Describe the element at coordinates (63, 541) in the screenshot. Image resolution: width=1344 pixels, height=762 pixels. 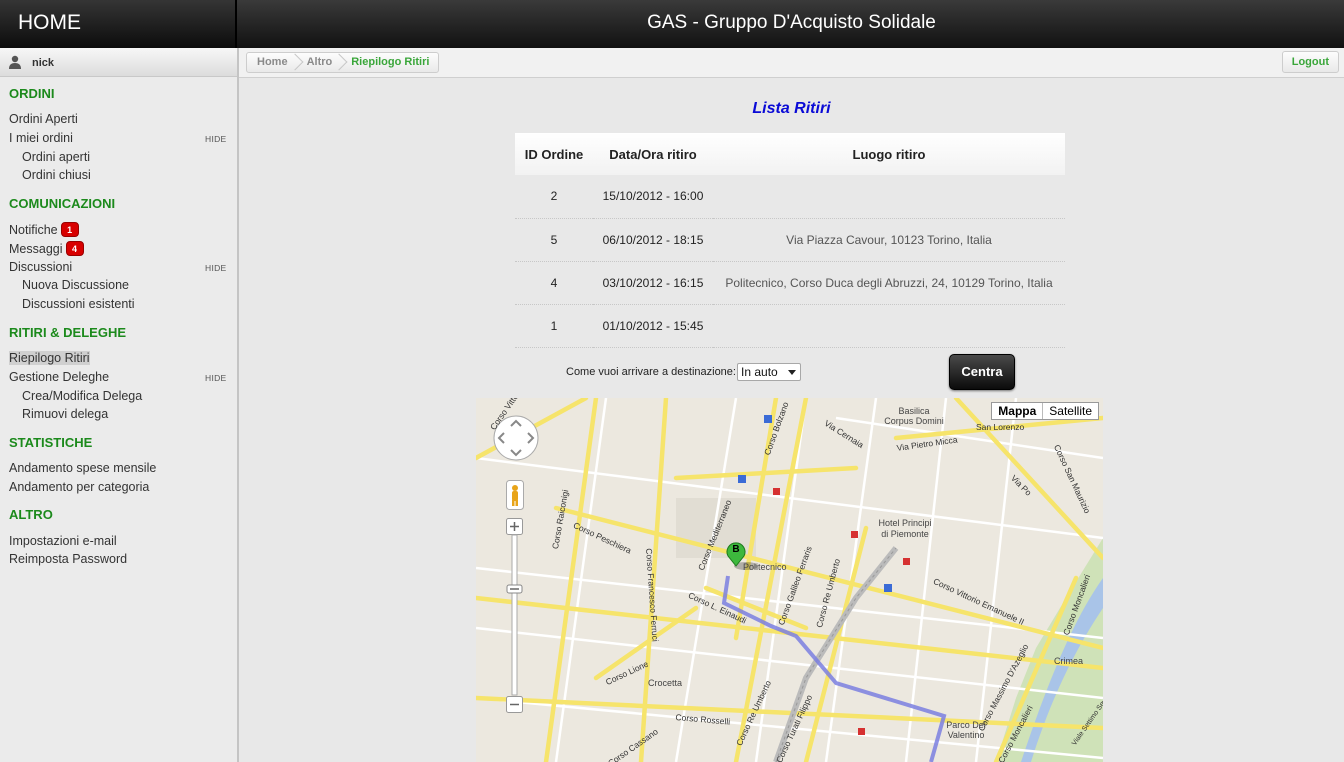
I see `sidebar-item-email: Impostazioni e-mail` at that location.